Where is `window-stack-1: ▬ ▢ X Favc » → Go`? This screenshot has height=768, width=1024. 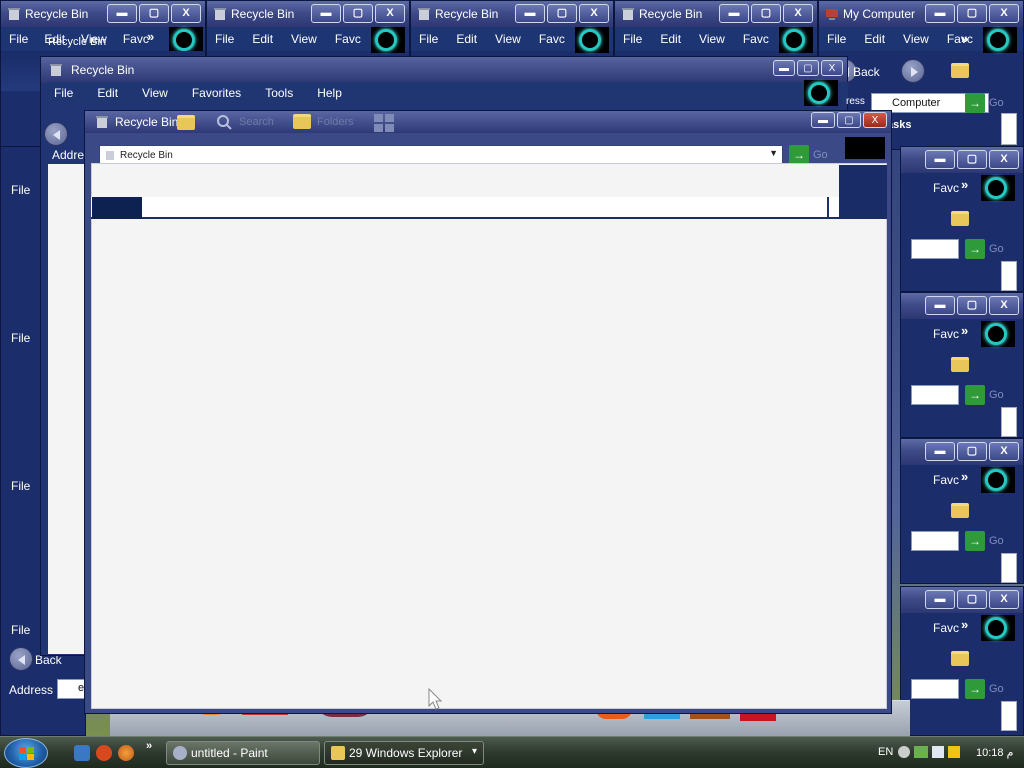
window-stack-1: ▬ ▢ X Favc » → Go is located at coordinates (962, 219).